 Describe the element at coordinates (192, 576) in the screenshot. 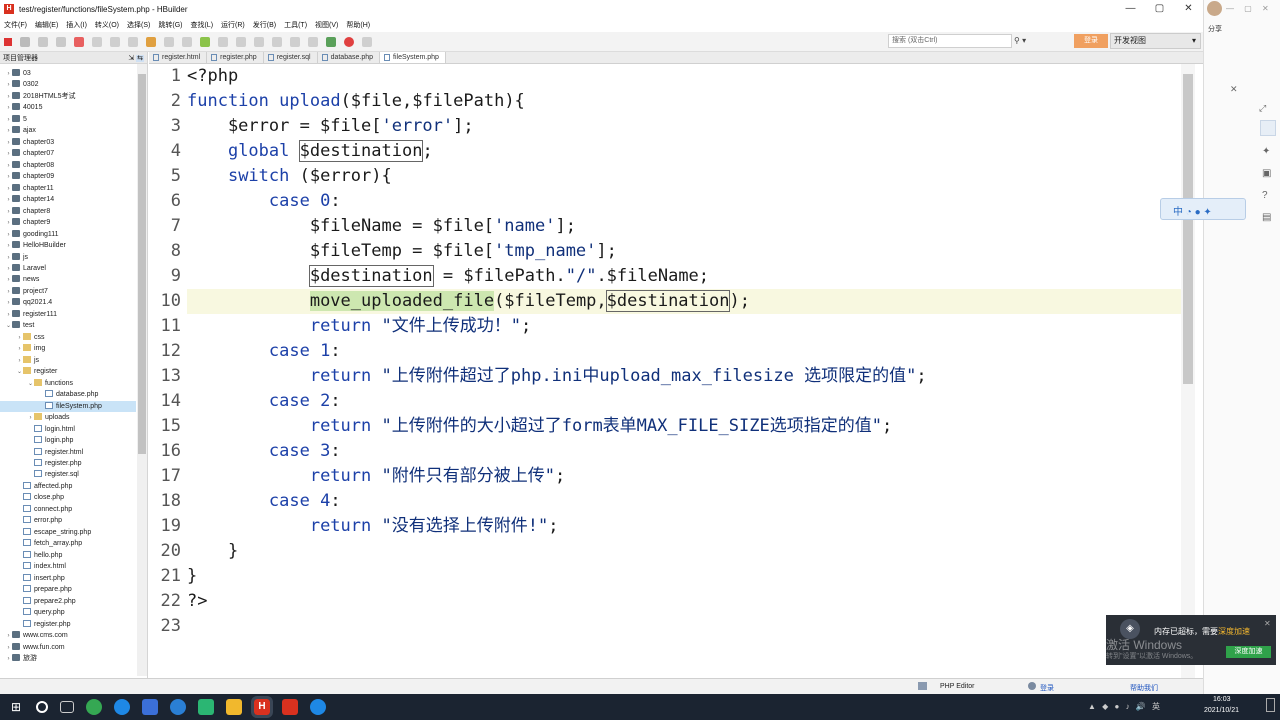

I see `code-line: }` at that location.